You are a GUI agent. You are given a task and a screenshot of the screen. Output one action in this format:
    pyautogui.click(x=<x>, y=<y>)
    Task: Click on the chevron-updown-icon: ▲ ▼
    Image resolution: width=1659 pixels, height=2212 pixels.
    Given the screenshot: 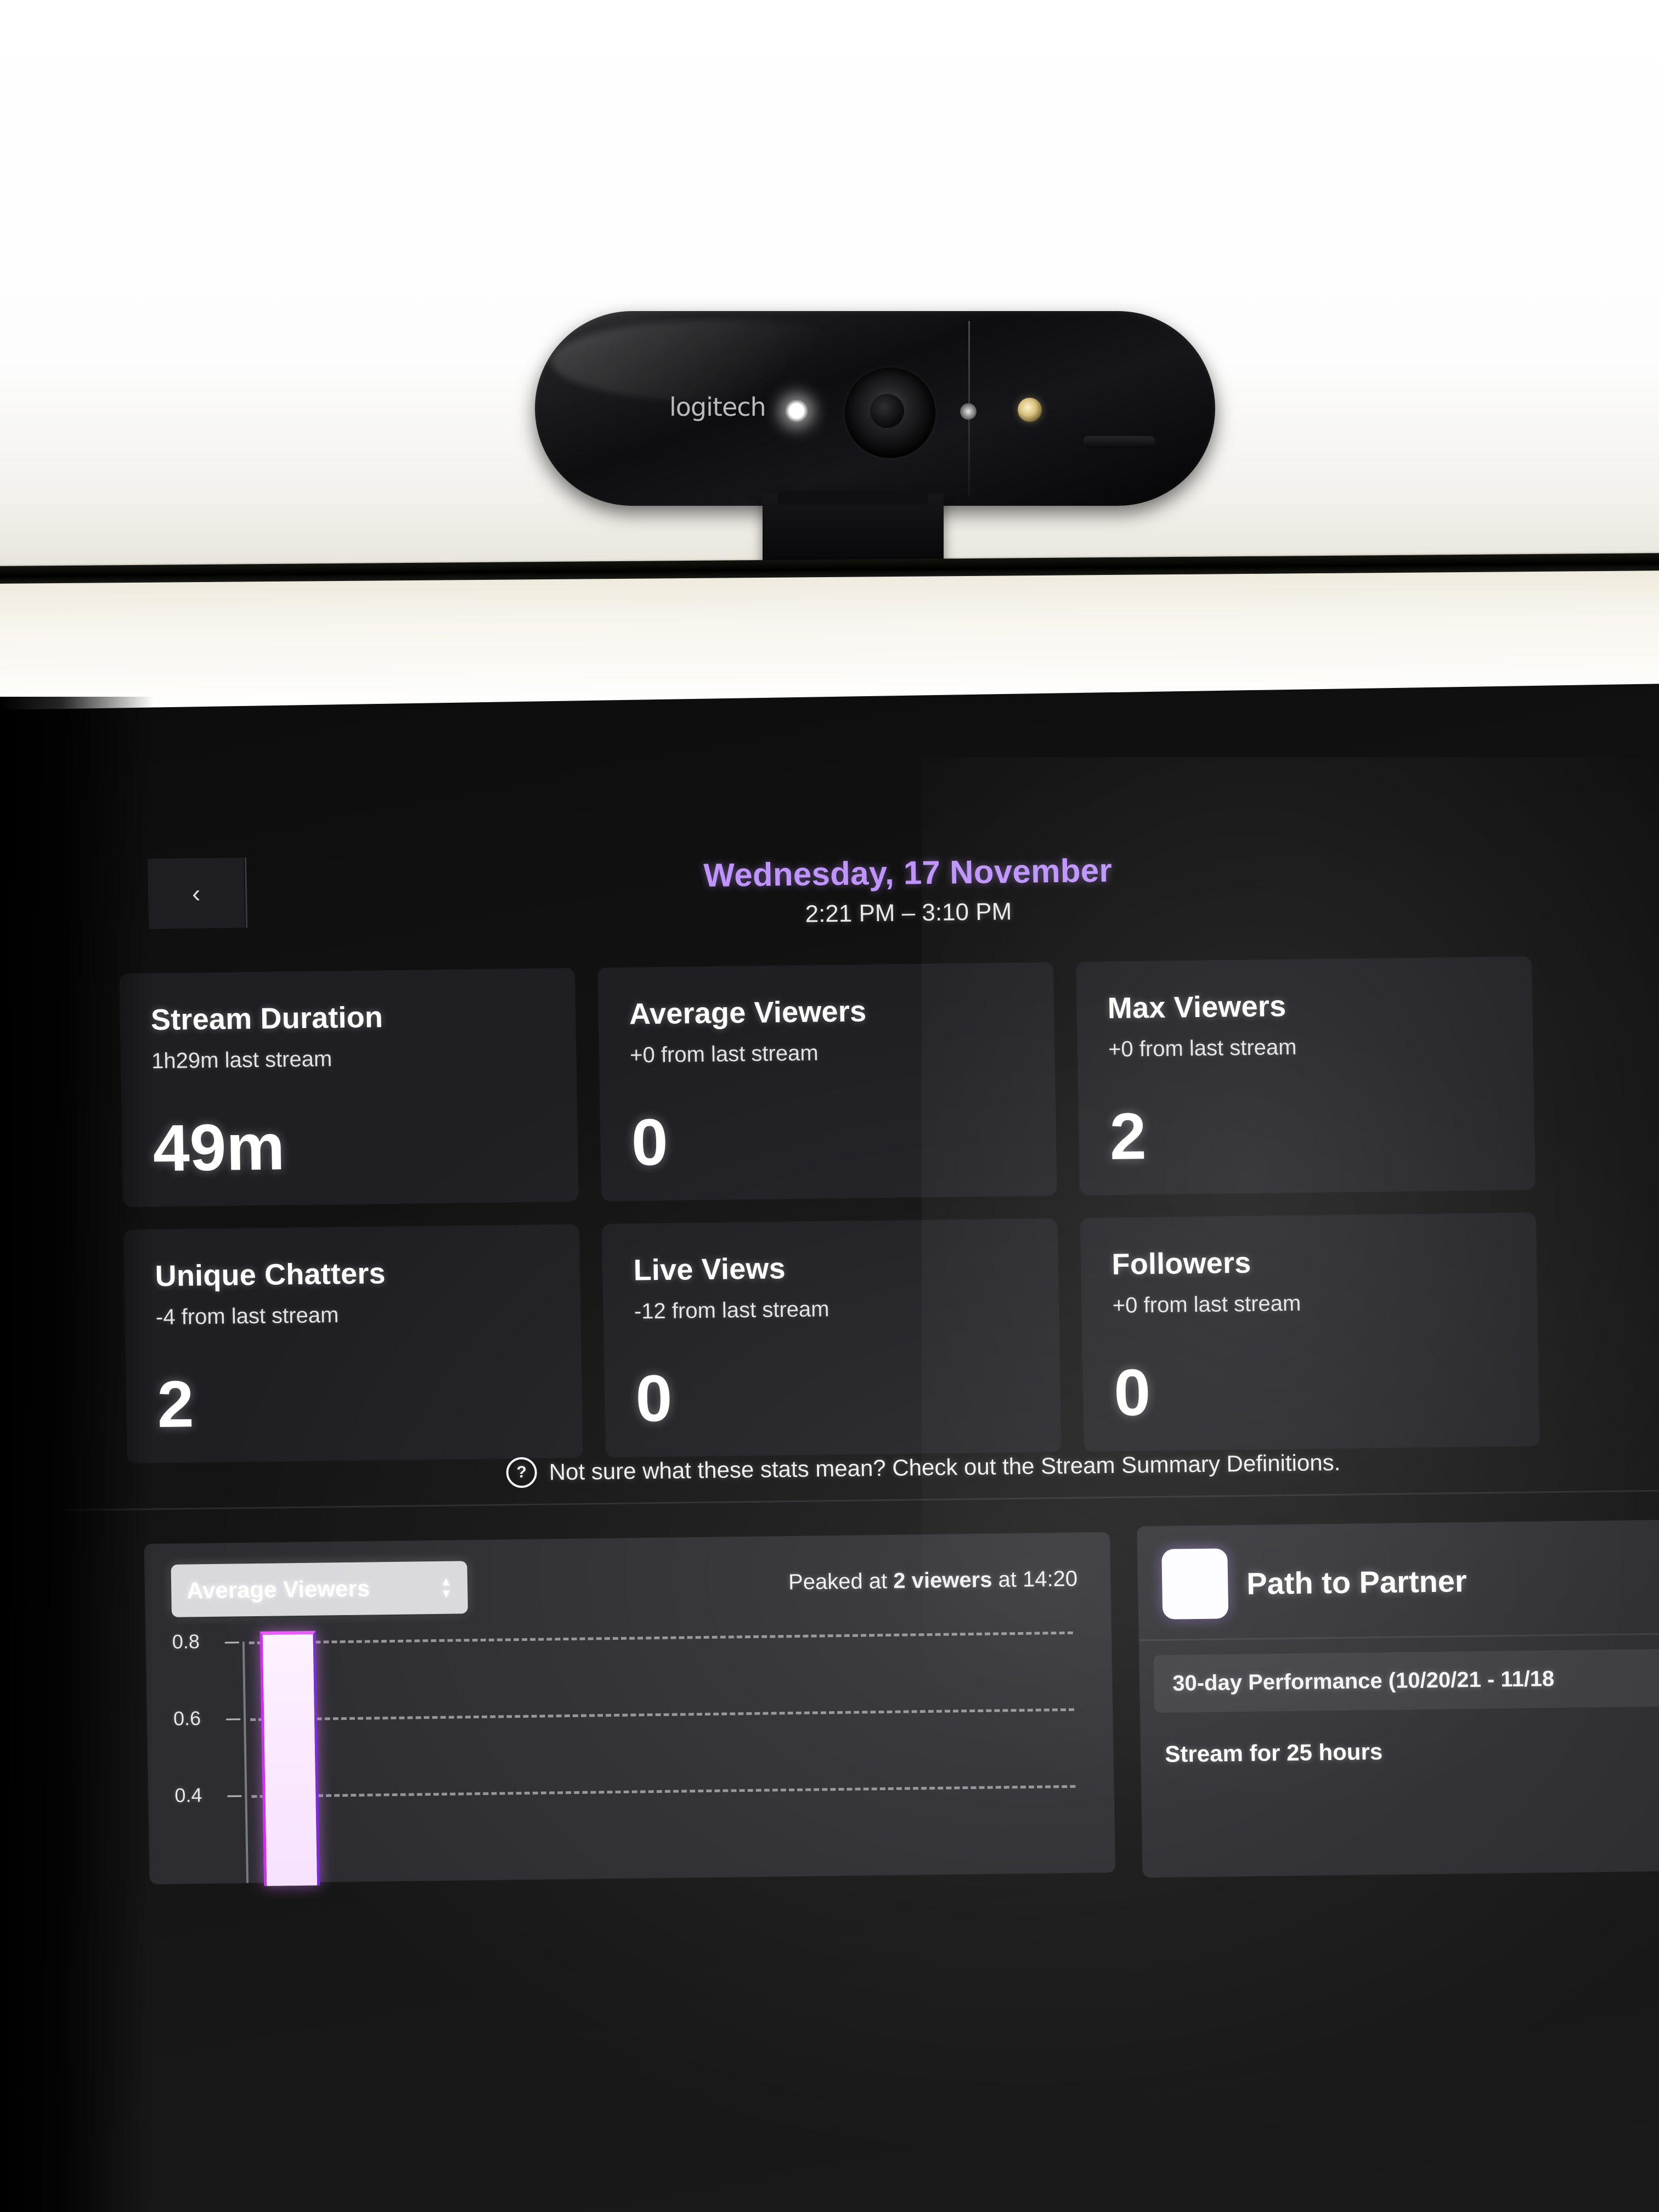 What is the action you would take?
    pyautogui.click(x=447, y=1587)
    